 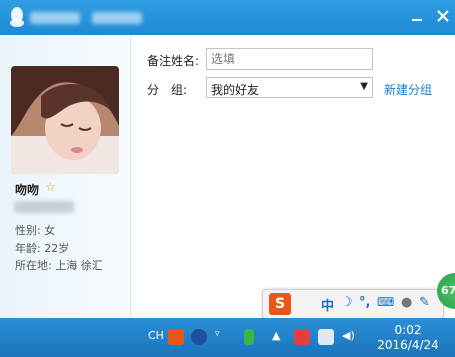 I want to click on remark-label: 备注姓名:, so click(x=173, y=61).